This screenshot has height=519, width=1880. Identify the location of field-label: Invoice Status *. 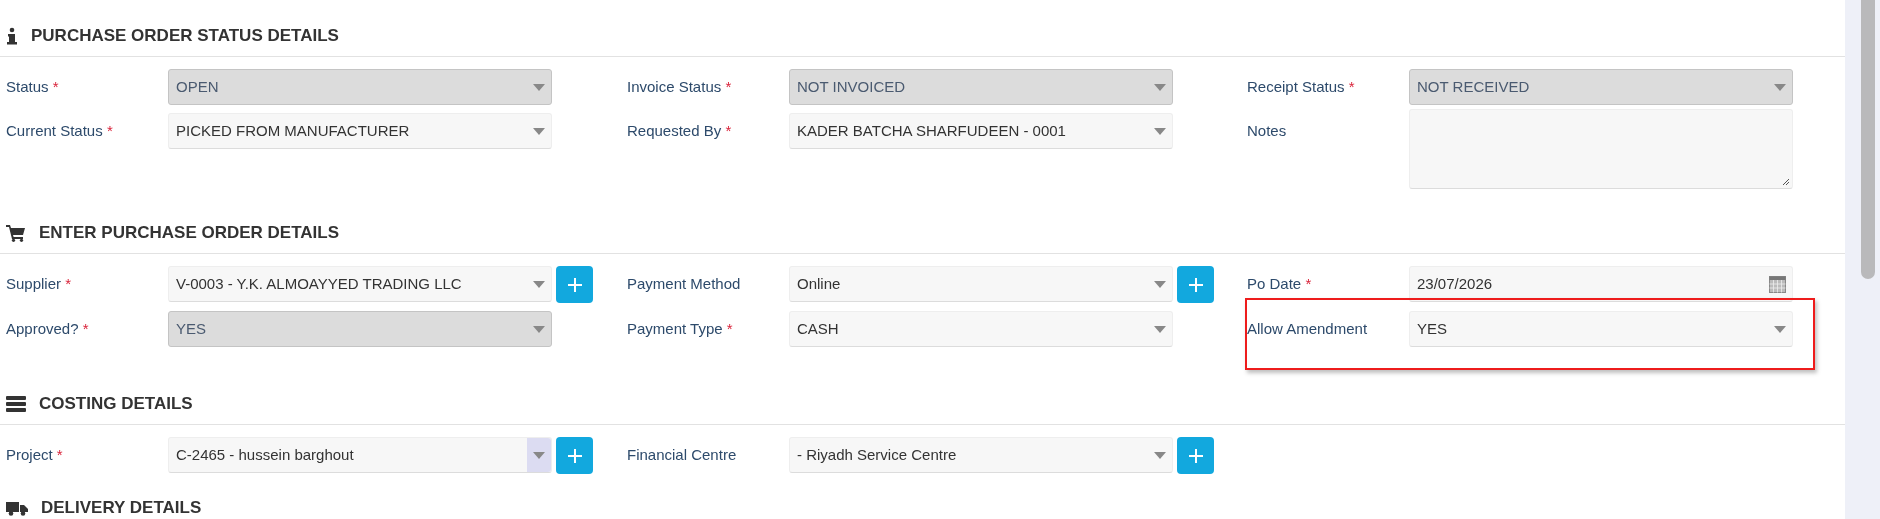
(680, 87).